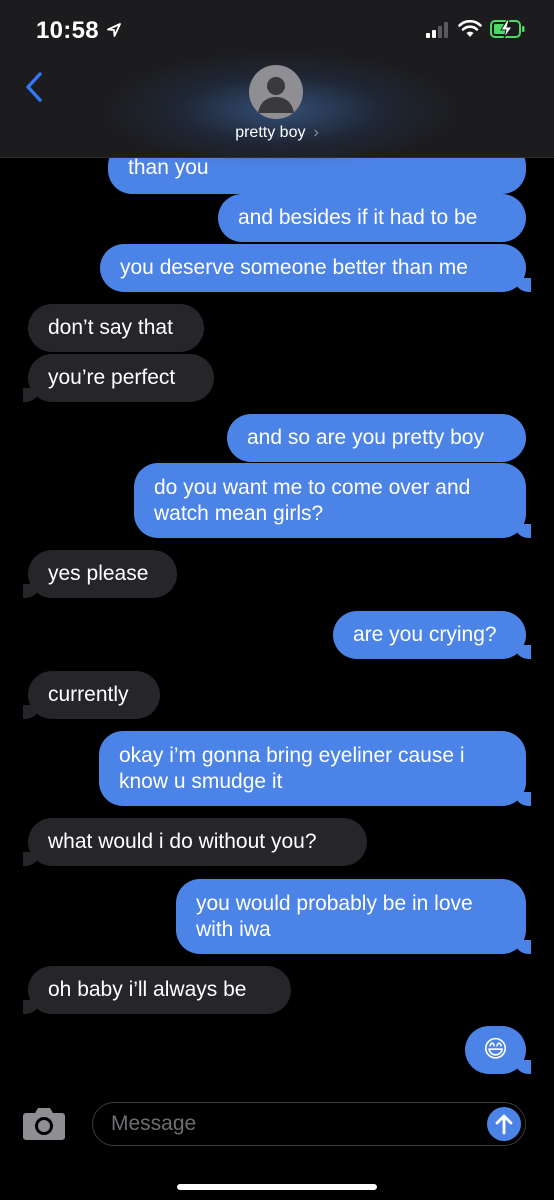  I want to click on contact-name-button: pretty boy ›, so click(277, 133).